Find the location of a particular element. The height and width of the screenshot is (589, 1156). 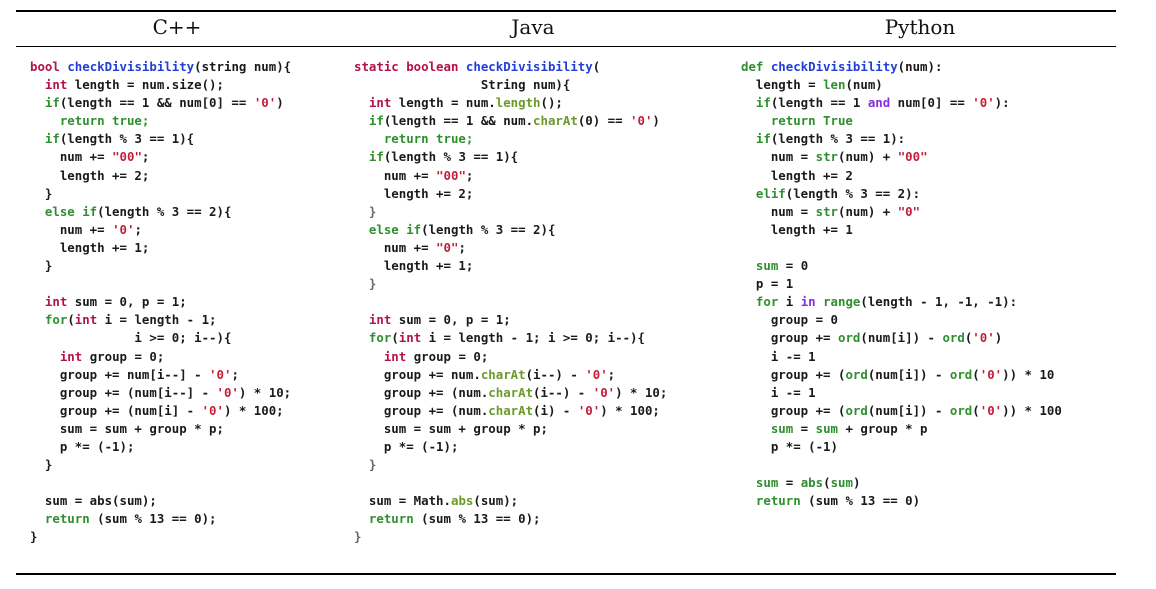

code-token: length is located at coordinates (518, 103).